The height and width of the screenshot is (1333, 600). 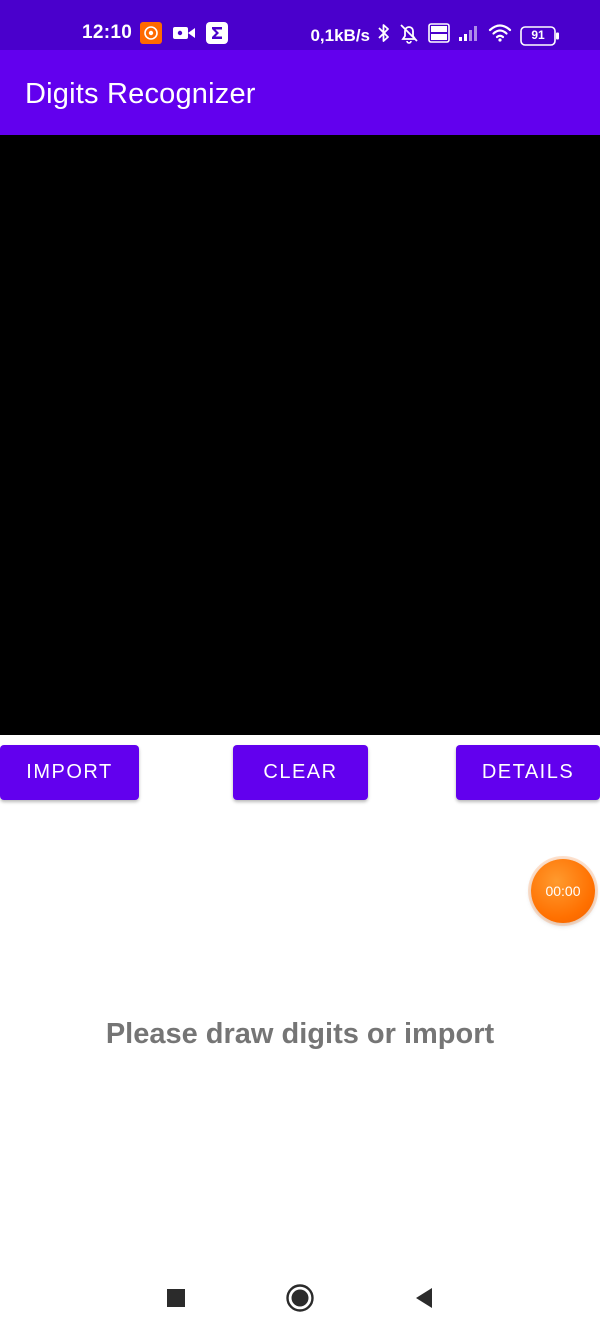 I want to click on recording-timer-bubble: 00:00, so click(x=563, y=891).